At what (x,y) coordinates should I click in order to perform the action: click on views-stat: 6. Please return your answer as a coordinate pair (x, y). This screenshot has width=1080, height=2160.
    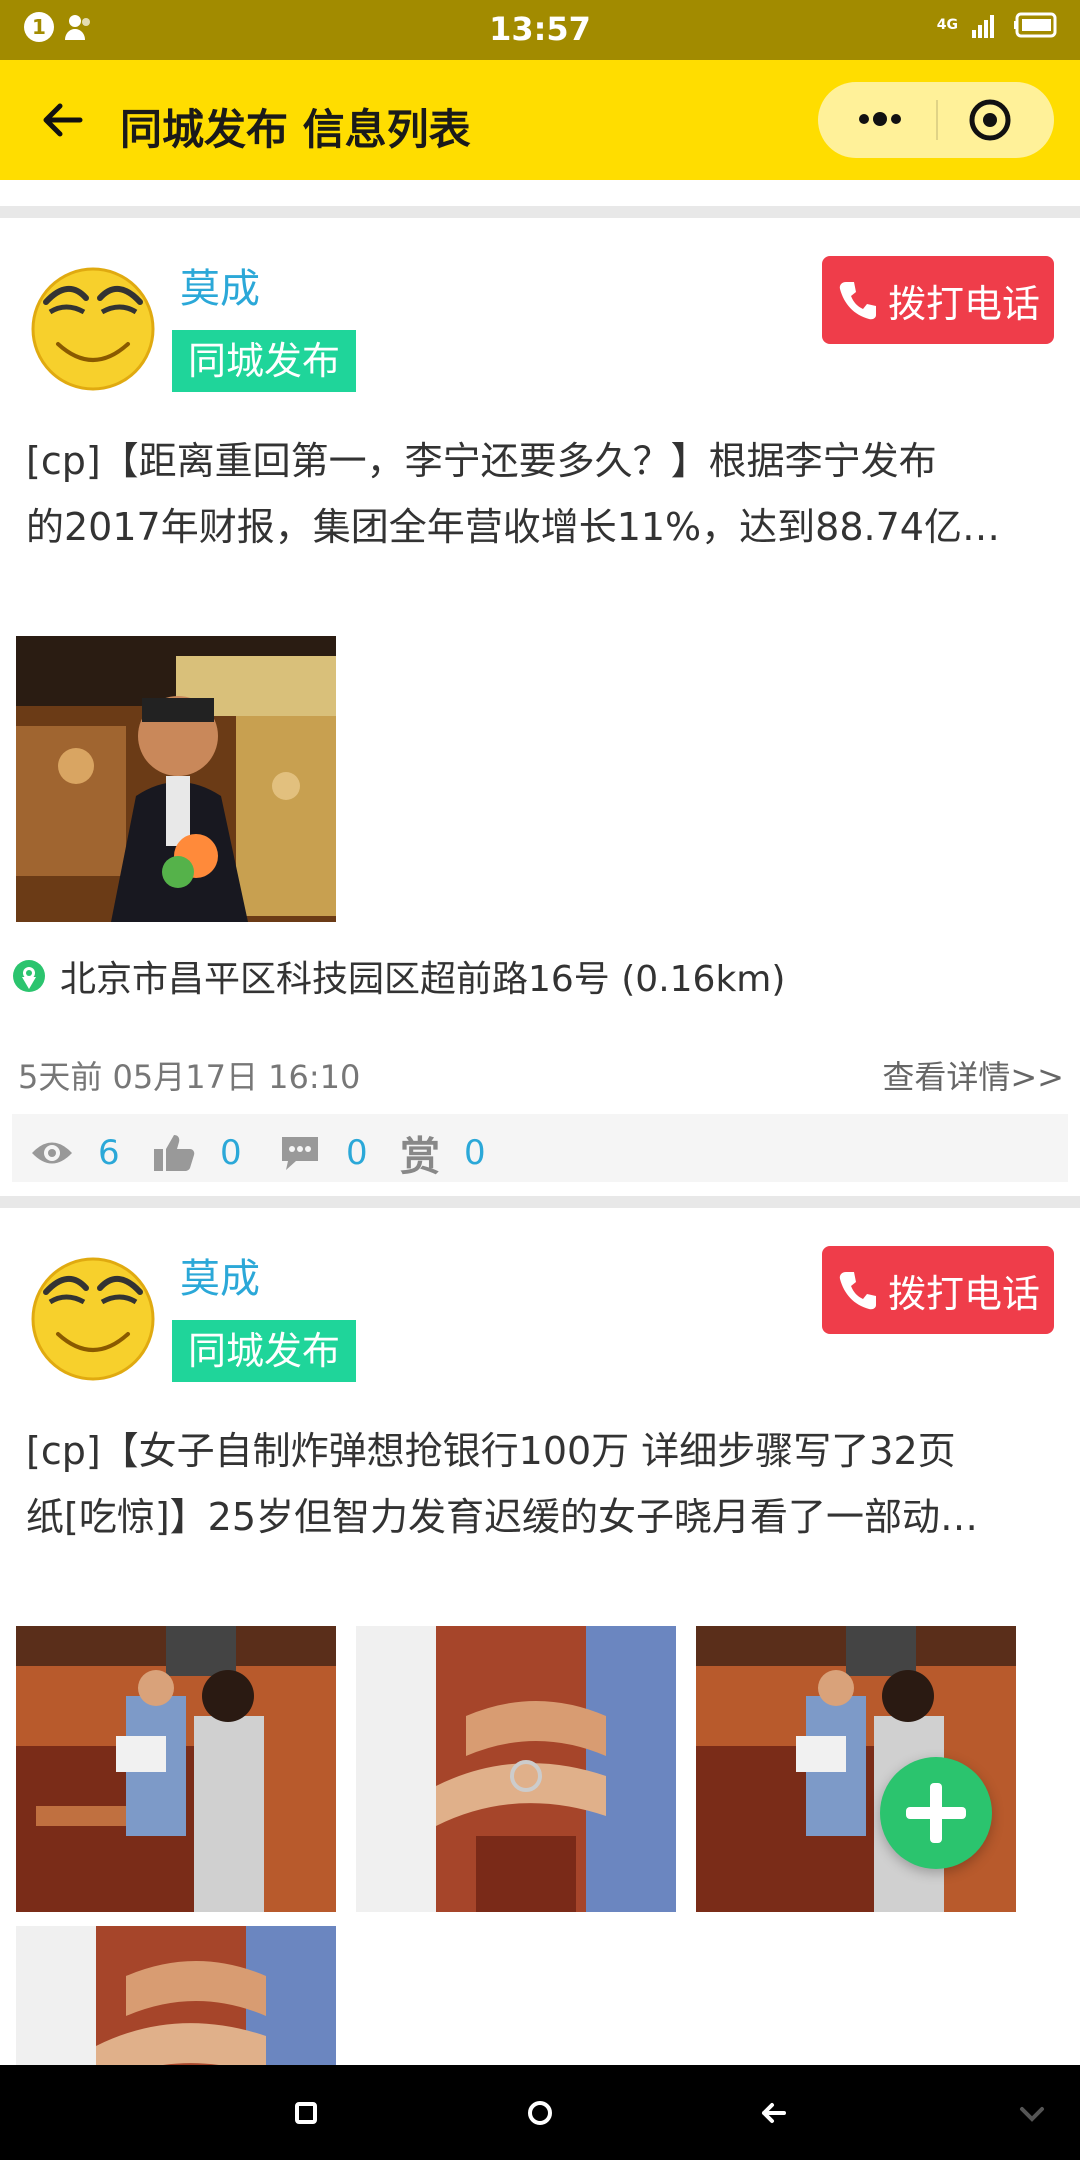
    Looking at the image, I should click on (75, 1153).